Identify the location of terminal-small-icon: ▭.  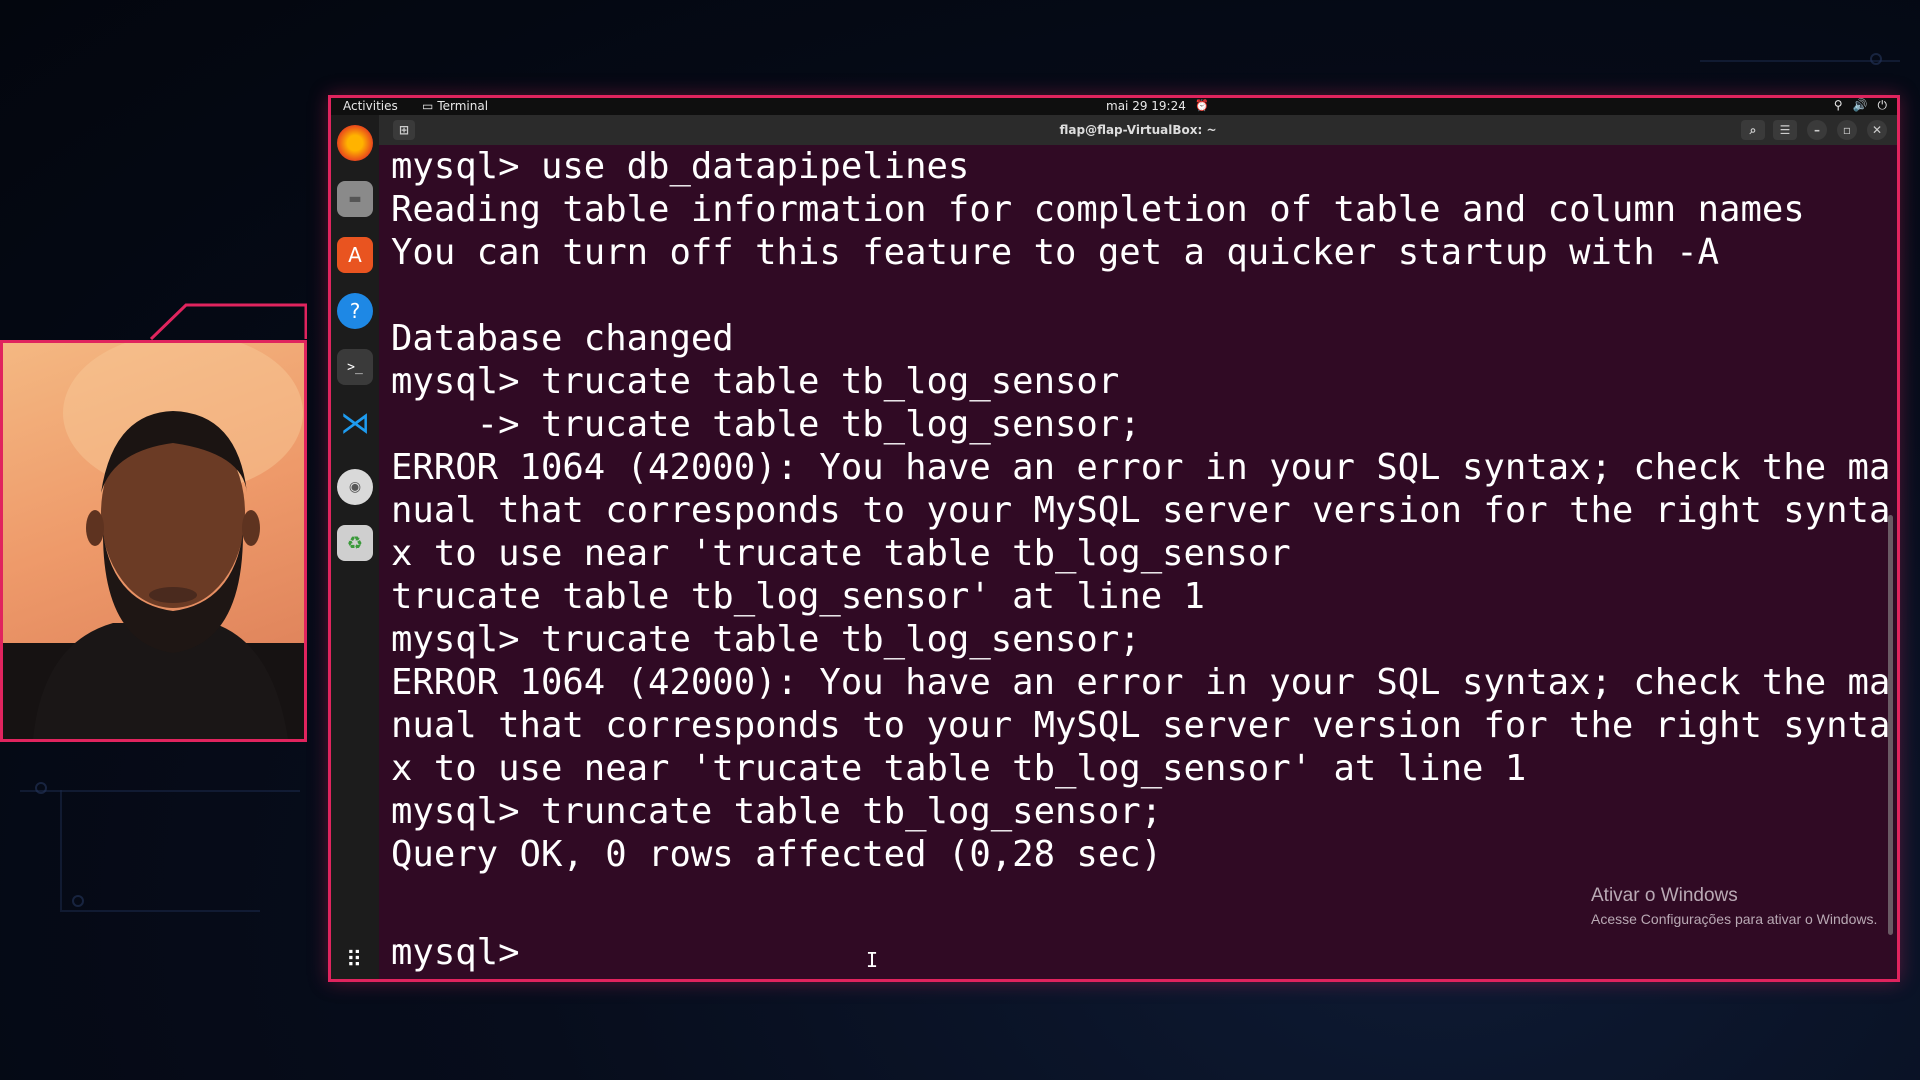
(428, 106).